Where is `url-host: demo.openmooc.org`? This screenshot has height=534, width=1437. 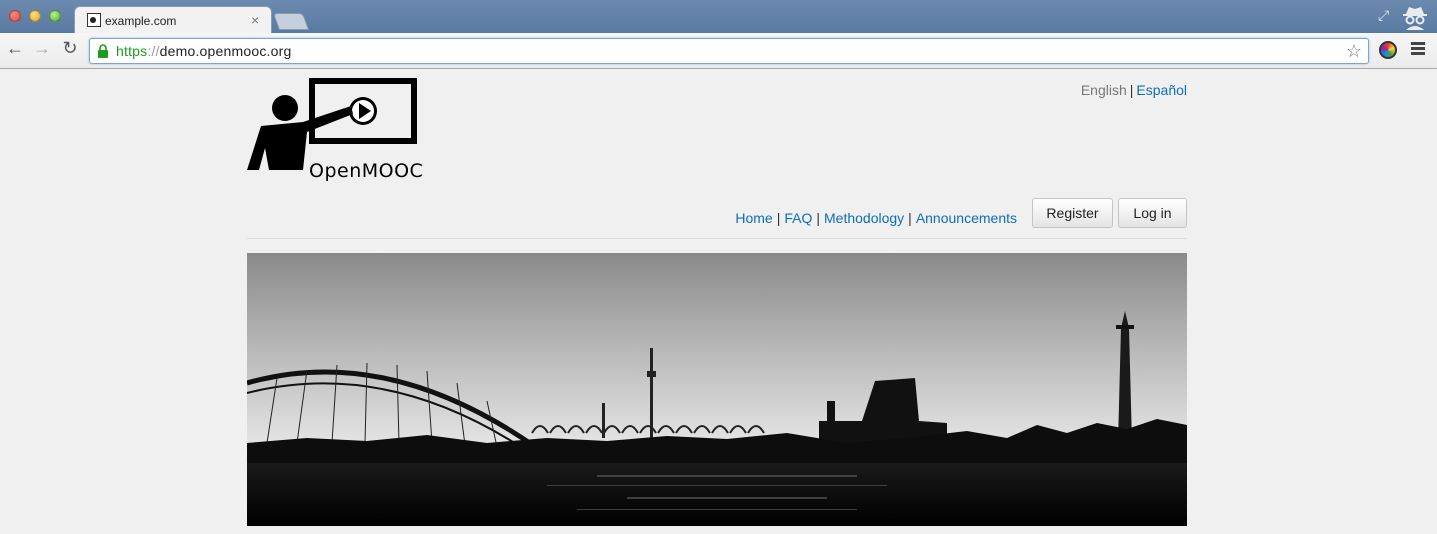
url-host: demo.openmooc.org is located at coordinates (225, 51).